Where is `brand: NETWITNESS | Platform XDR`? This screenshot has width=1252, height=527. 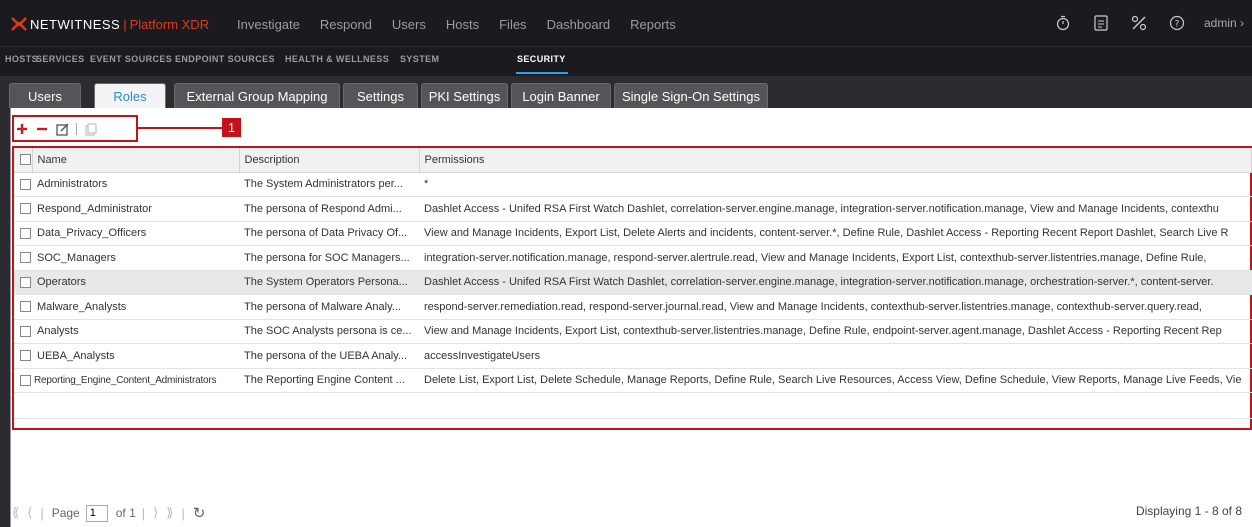
brand: NETWITNESS | Platform XDR is located at coordinates (109, 24).